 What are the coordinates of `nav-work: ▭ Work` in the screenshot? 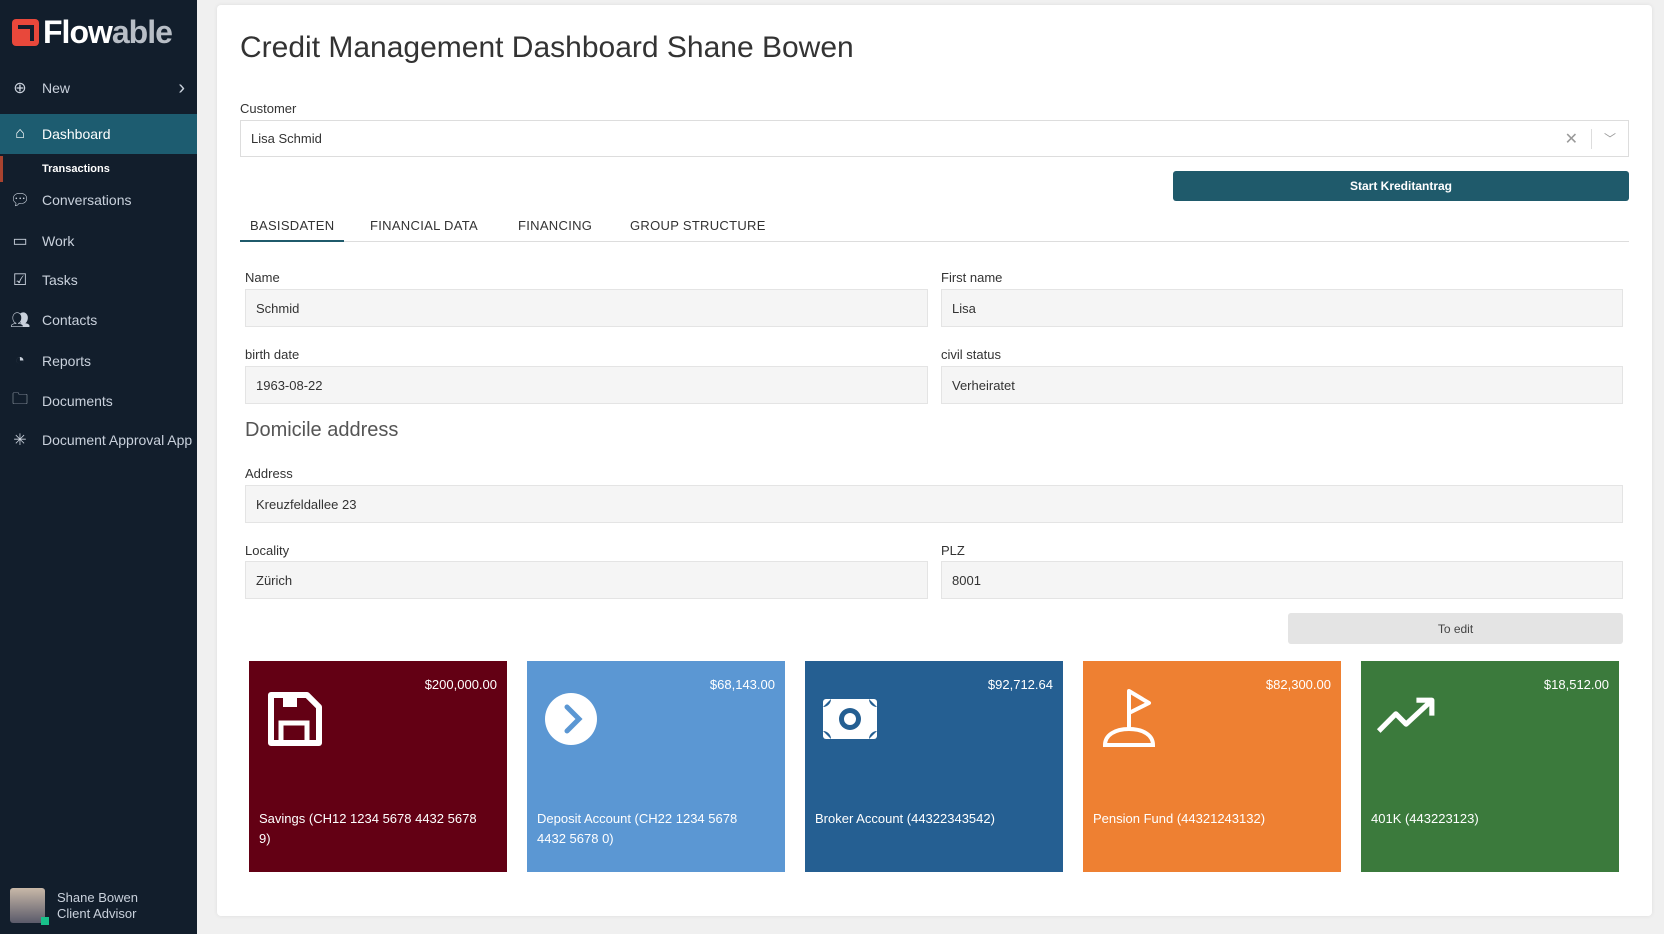 It's located at (98, 241).